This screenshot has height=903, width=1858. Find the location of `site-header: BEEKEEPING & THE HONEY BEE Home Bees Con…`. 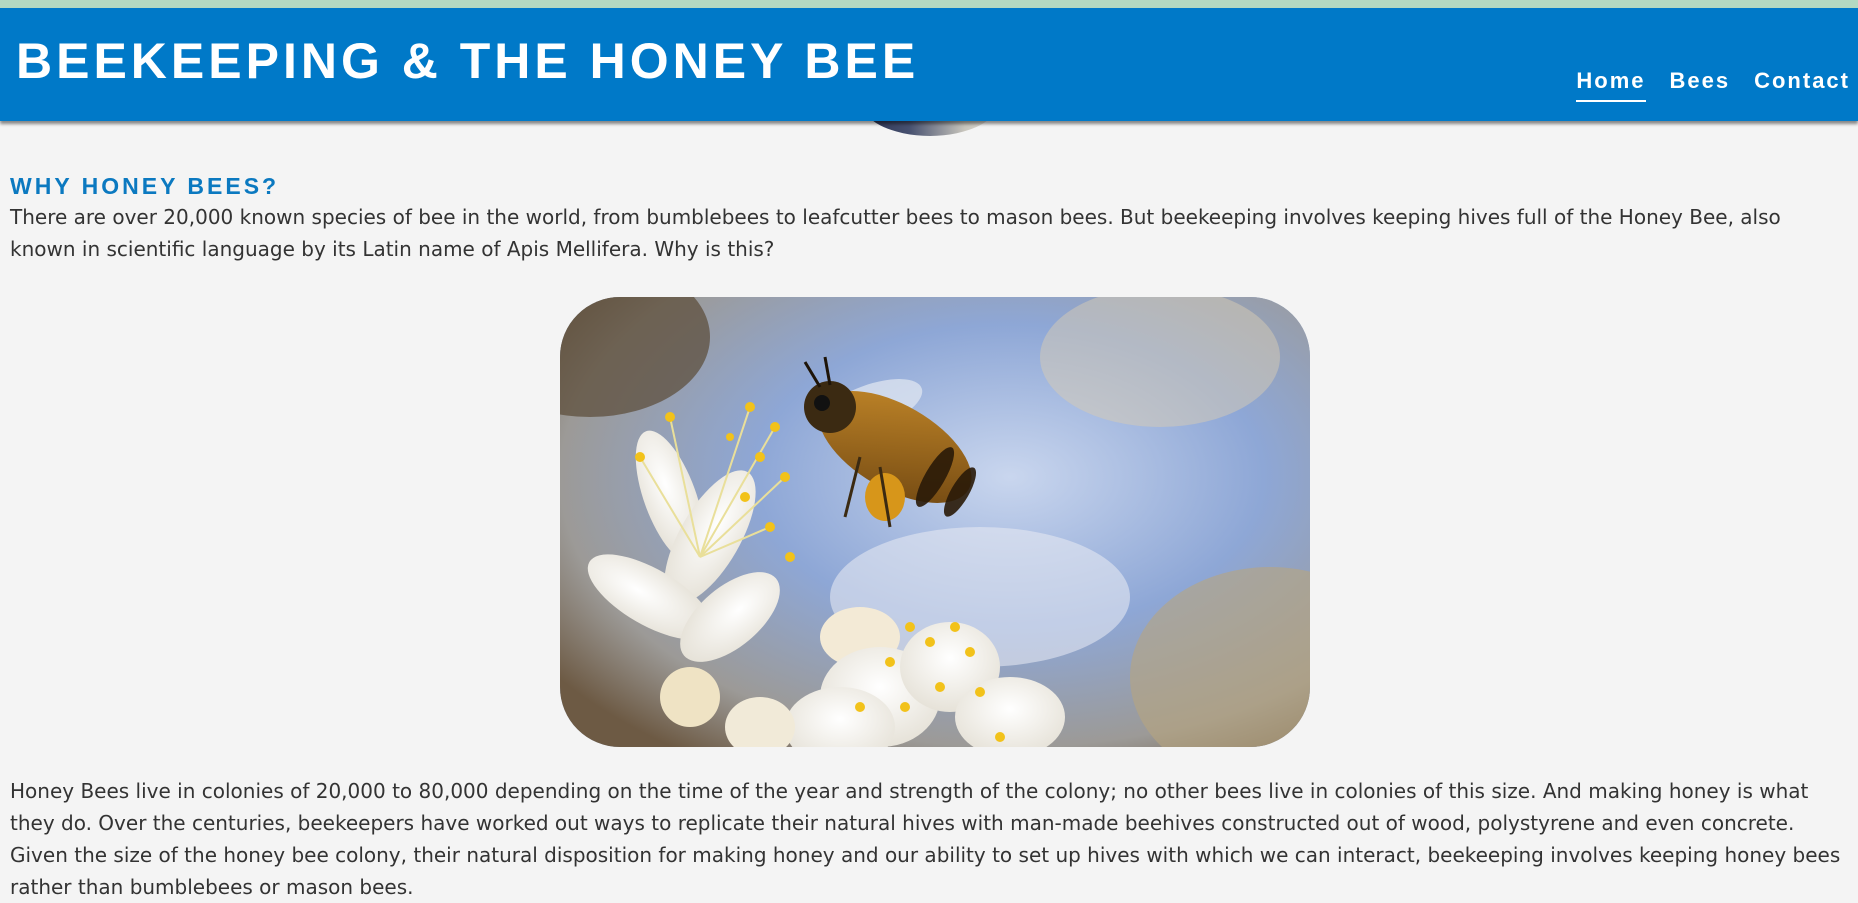

site-header: BEEKEEPING & THE HONEY BEE Home Bees Con… is located at coordinates (929, 64).